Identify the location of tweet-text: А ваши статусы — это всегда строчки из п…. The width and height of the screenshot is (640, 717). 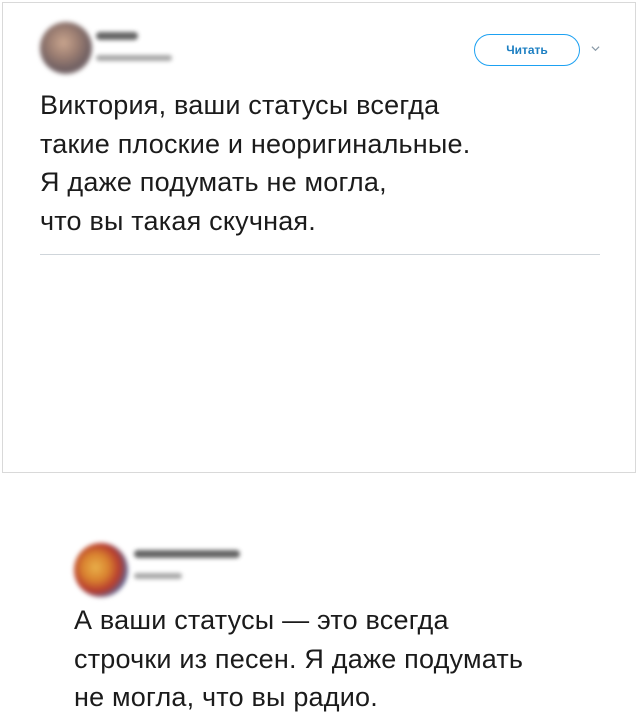
(354, 659).